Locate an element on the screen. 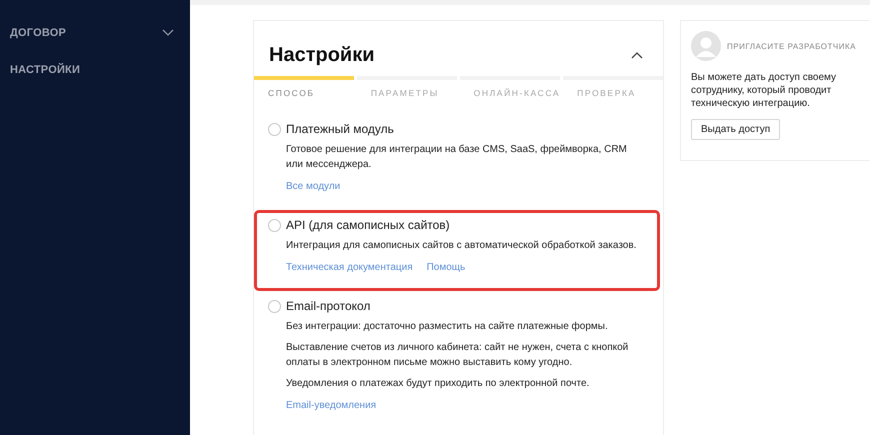 This screenshot has width=870, height=435. option-description: Готовое решение для интеграции на базе CMS, SaaS, фреймворка, CRM или мессенджера. is located at coordinates (457, 157).